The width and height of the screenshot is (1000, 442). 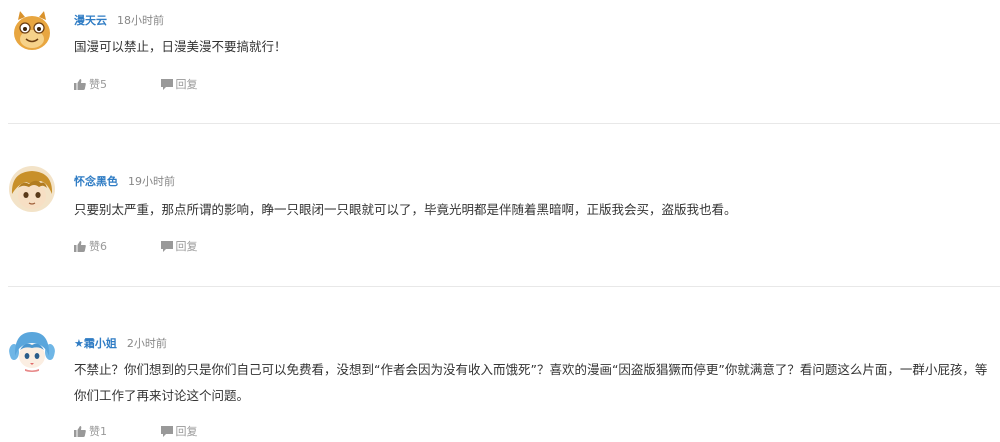 I want to click on like-button: 赞5, so click(x=90, y=85).